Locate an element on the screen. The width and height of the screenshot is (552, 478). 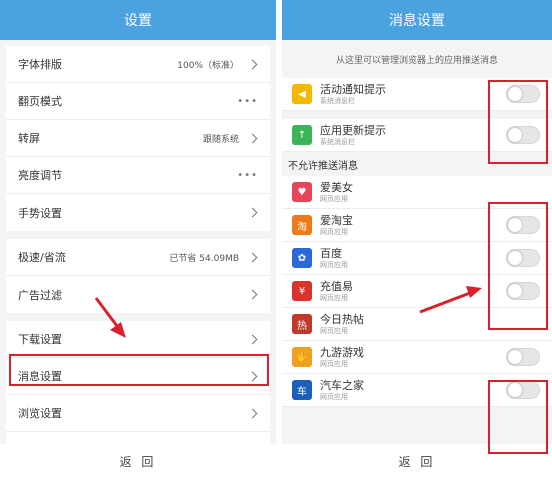
settings-group: 极速/省流 已节省 54.09MB 广告过滤 is located at coordinates (138, 276).